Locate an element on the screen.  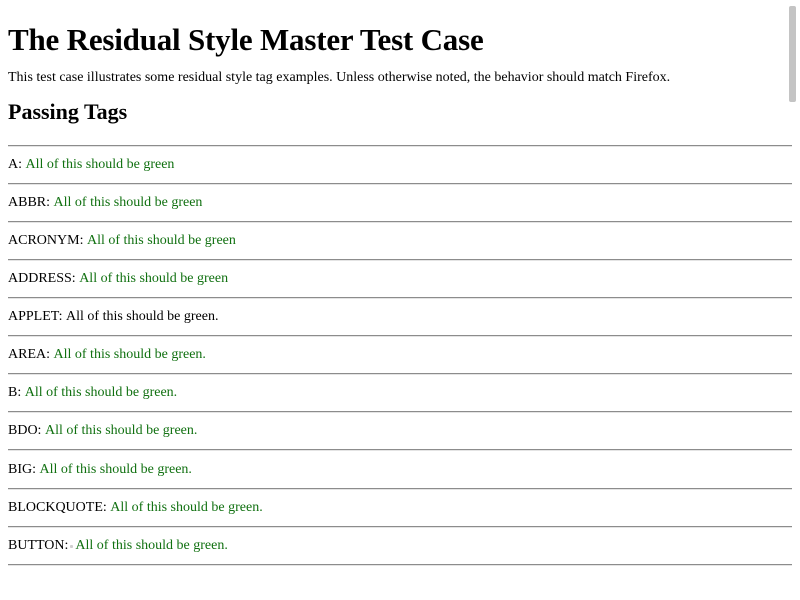
page-title: The Residual Style Master Test Case is located at coordinates (246, 39).